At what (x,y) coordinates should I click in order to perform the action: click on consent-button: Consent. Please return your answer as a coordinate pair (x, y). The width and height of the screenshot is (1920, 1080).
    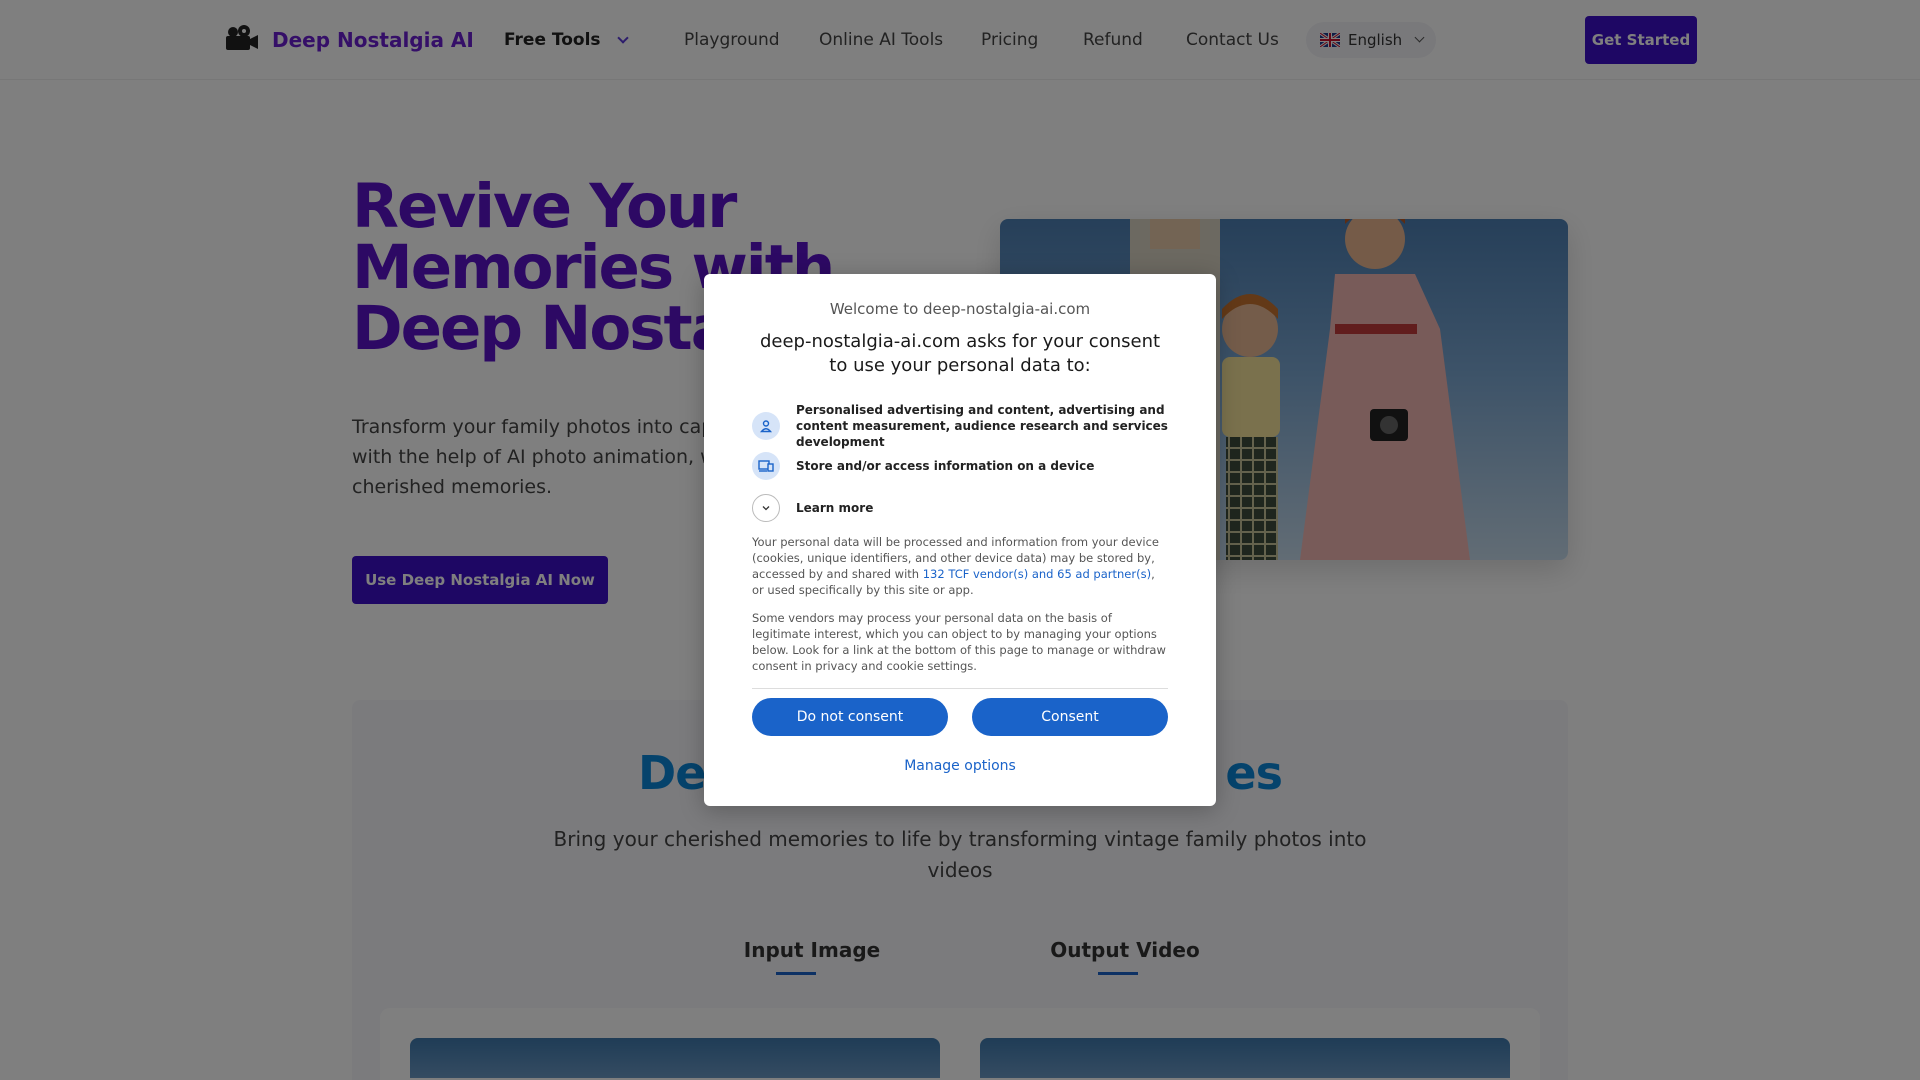
    Looking at the image, I should click on (1070, 717).